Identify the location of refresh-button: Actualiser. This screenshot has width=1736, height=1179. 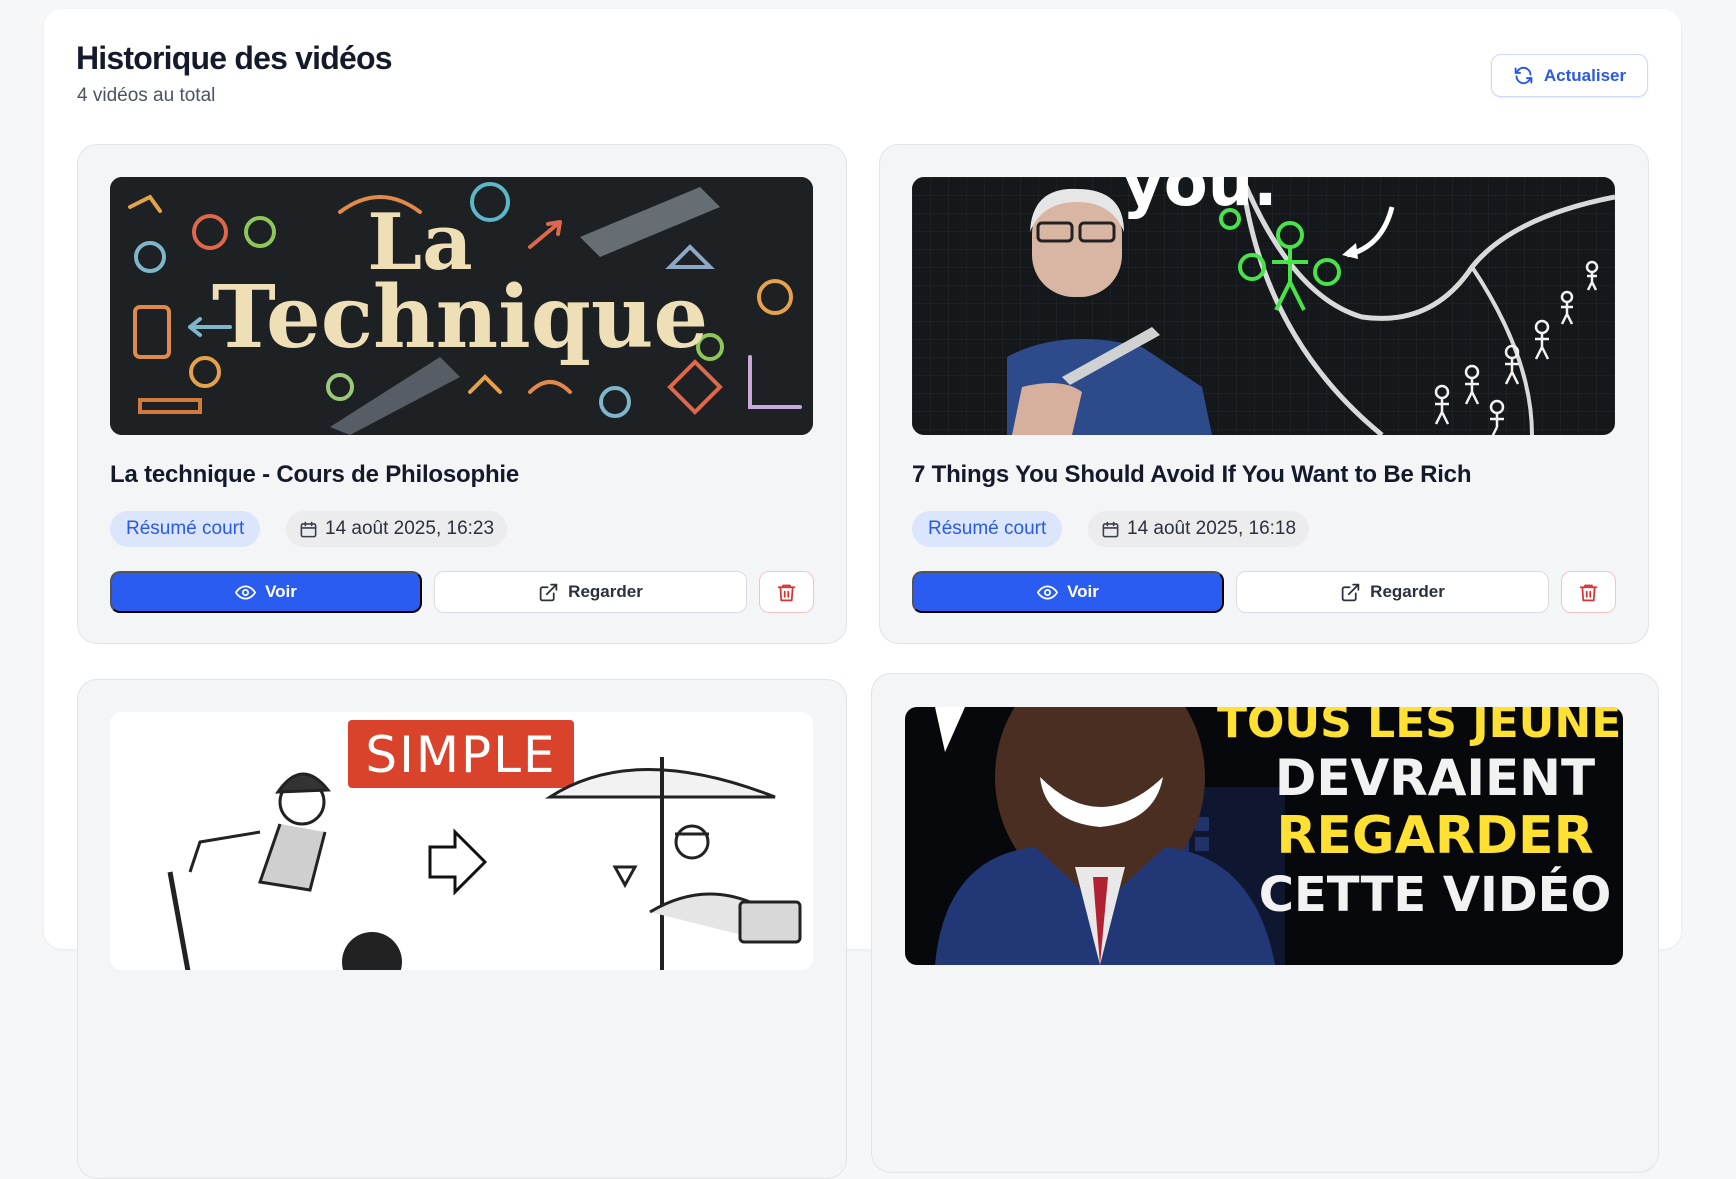
(1569, 75).